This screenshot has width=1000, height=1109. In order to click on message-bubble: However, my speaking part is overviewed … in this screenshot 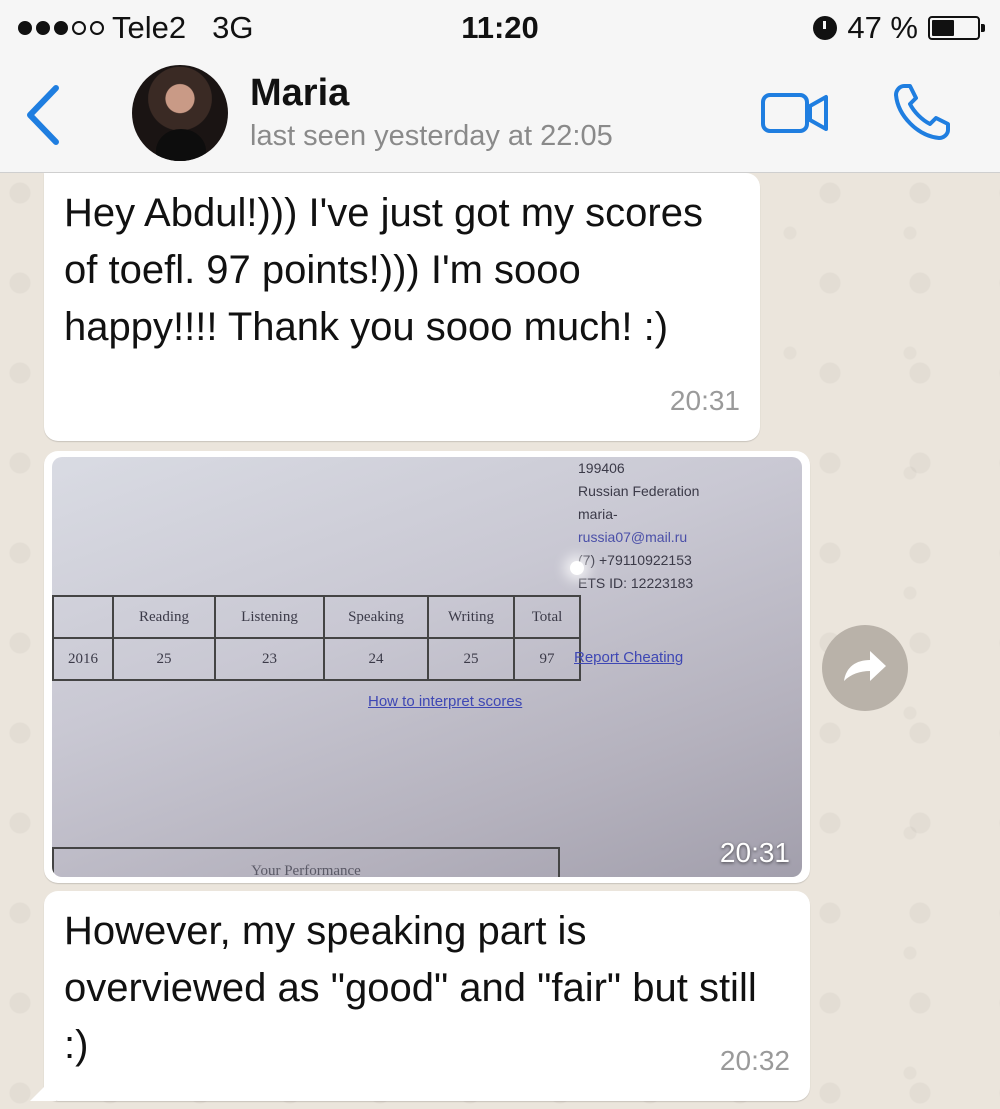, I will do `click(427, 996)`.